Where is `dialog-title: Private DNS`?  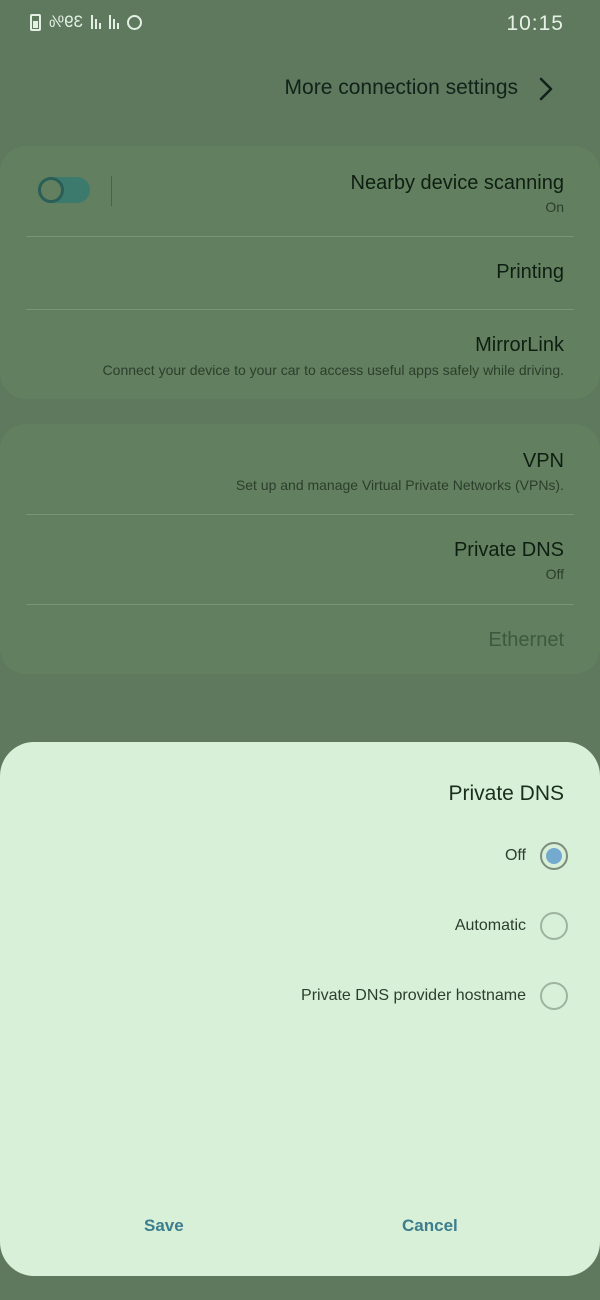
dialog-title: Private DNS is located at coordinates (506, 793).